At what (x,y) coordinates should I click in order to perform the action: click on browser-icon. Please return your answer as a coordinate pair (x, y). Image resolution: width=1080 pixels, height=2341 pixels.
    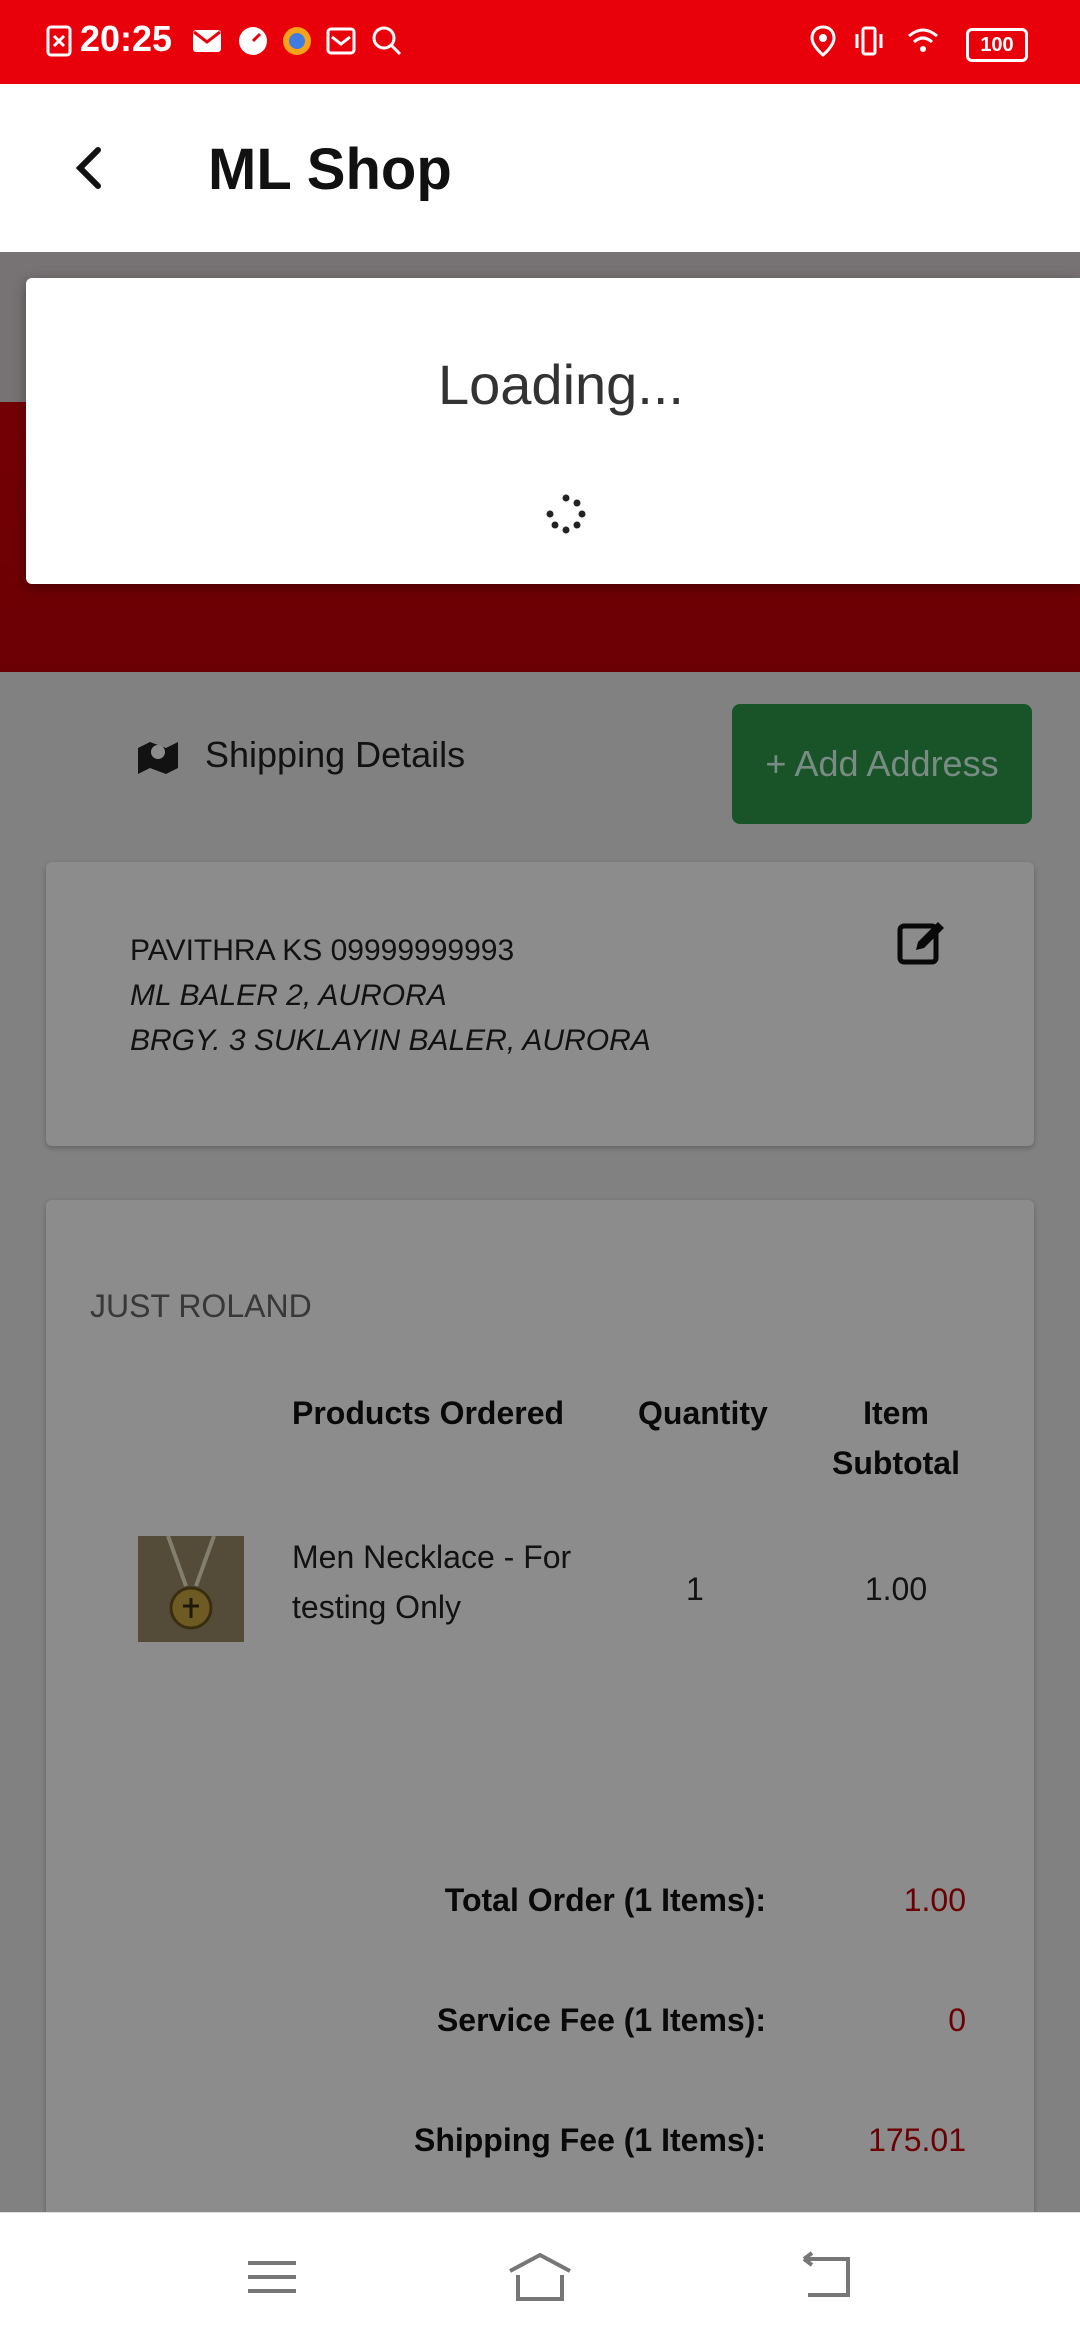
    Looking at the image, I should click on (297, 41).